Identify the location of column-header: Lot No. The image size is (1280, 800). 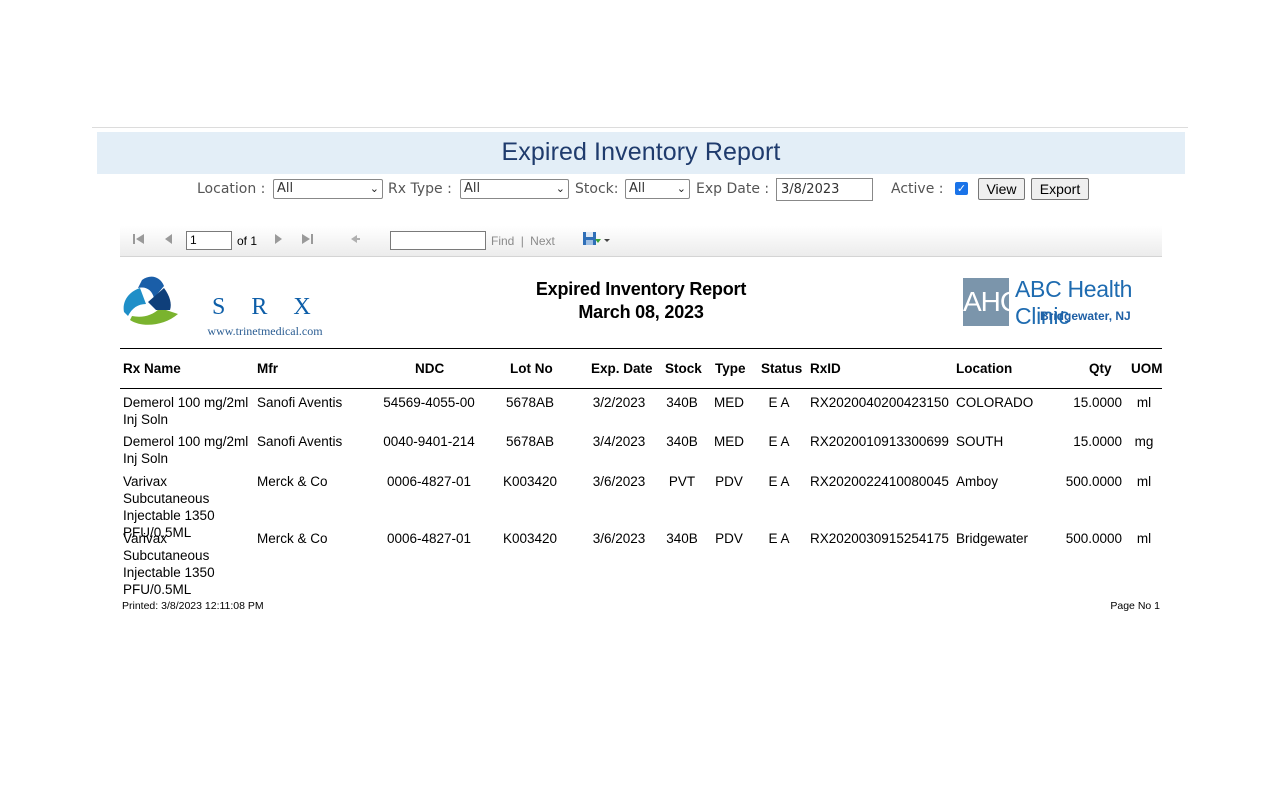
(531, 368).